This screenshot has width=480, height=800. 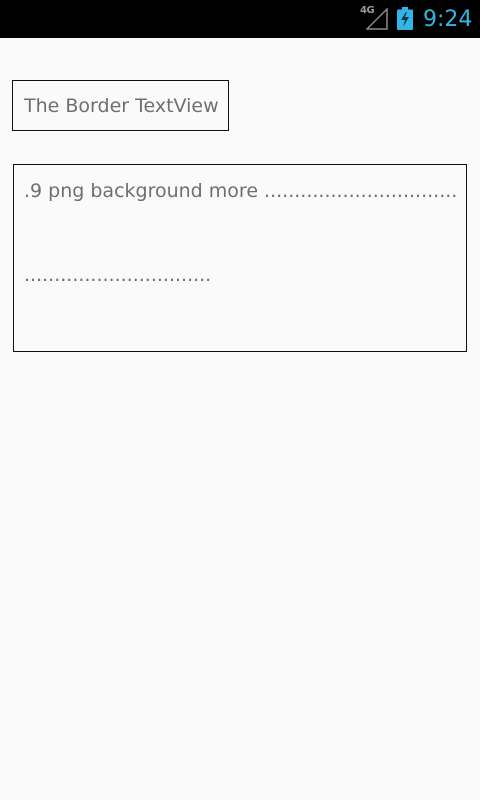 I want to click on border-textview-label: The Border TextView, so click(x=121, y=105).